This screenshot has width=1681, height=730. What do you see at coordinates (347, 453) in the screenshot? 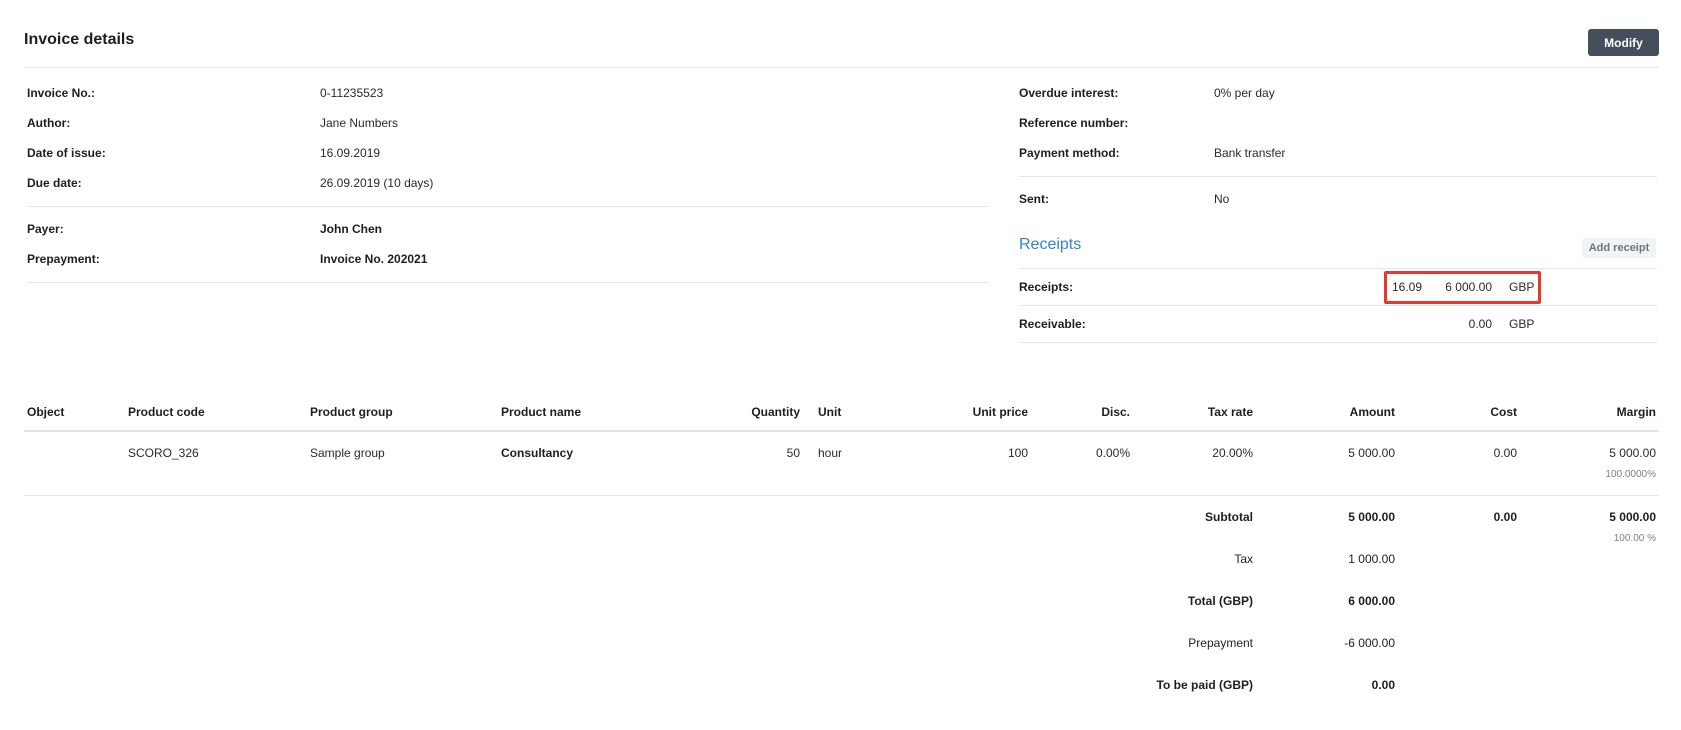
I see `cell-product-group: Sample group` at bounding box center [347, 453].